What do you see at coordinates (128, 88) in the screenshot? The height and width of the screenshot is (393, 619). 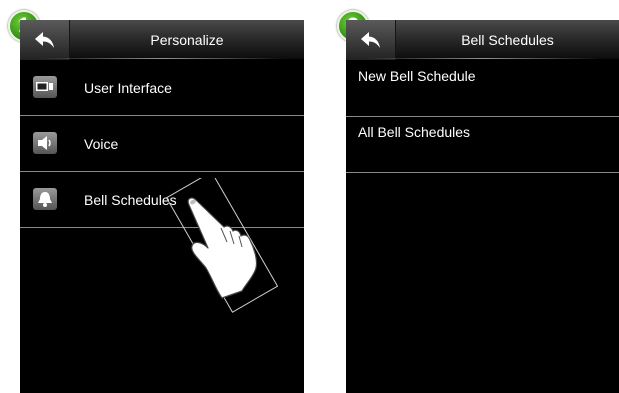 I see `menu-item-label: User Interface` at bounding box center [128, 88].